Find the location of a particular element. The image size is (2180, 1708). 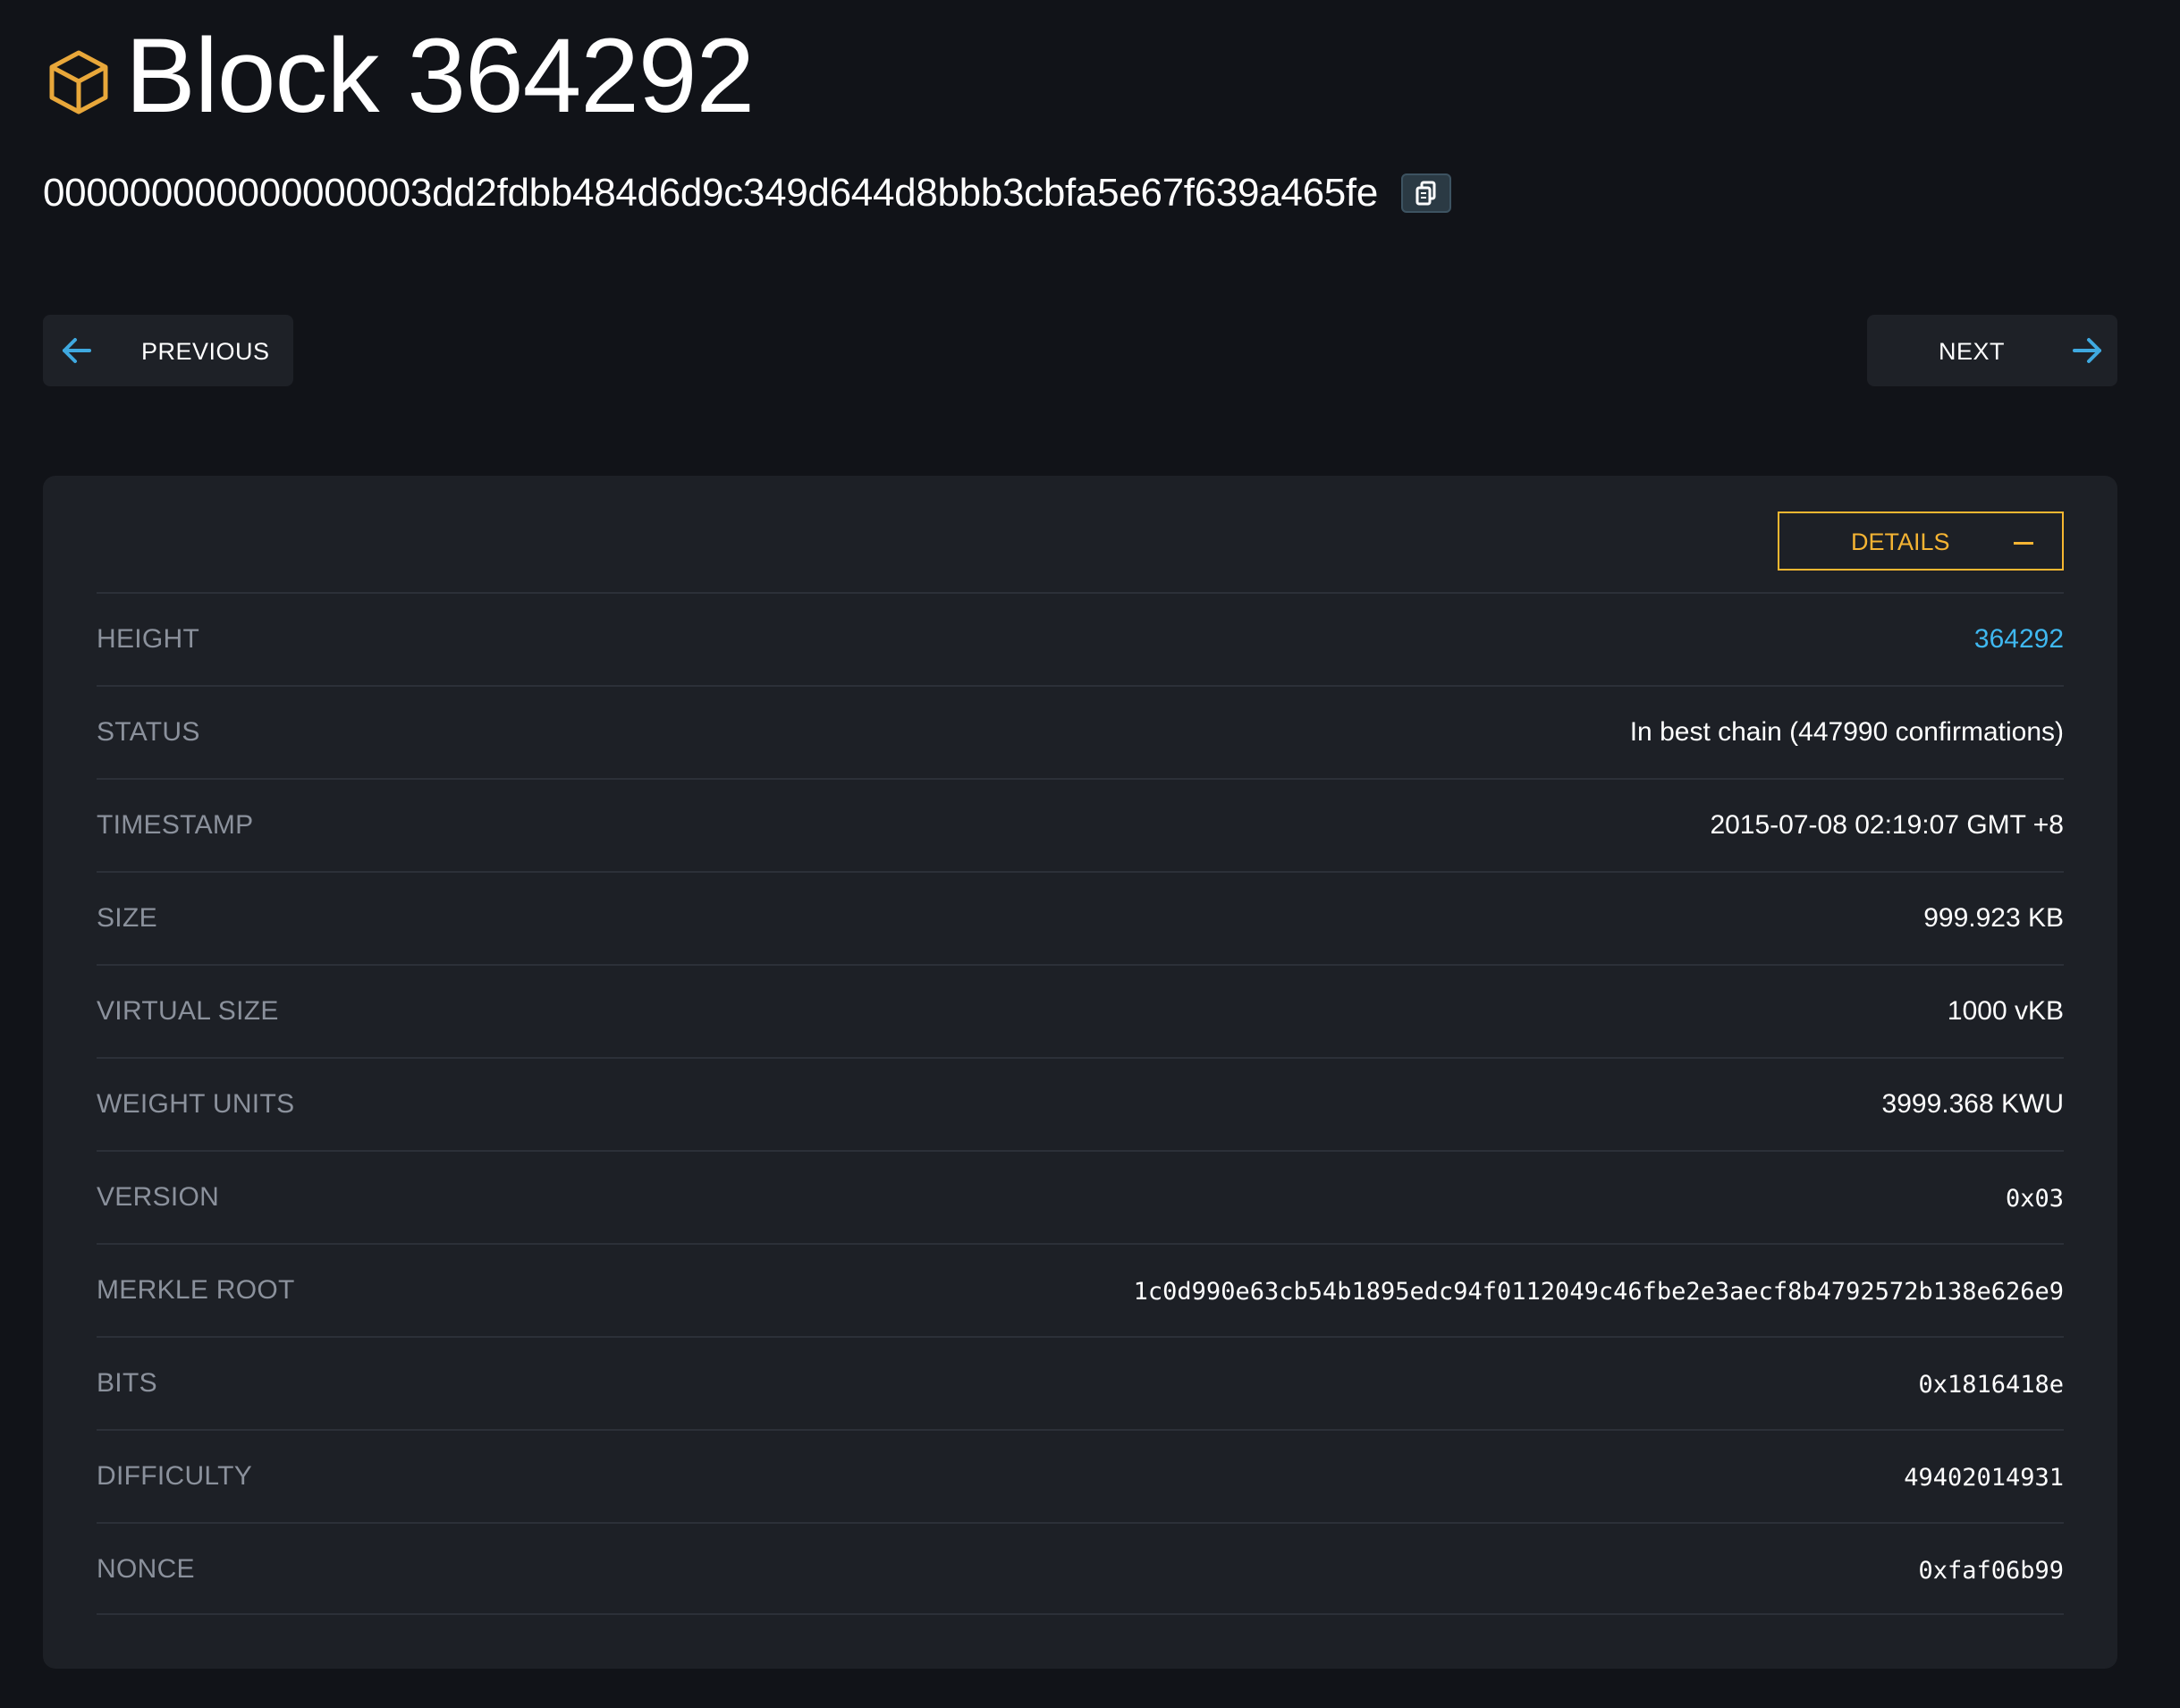

previous-button-label: PREVIOUS is located at coordinates (205, 351).